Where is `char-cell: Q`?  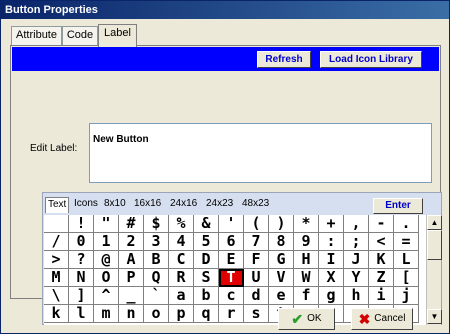 char-cell: Q is located at coordinates (156, 278).